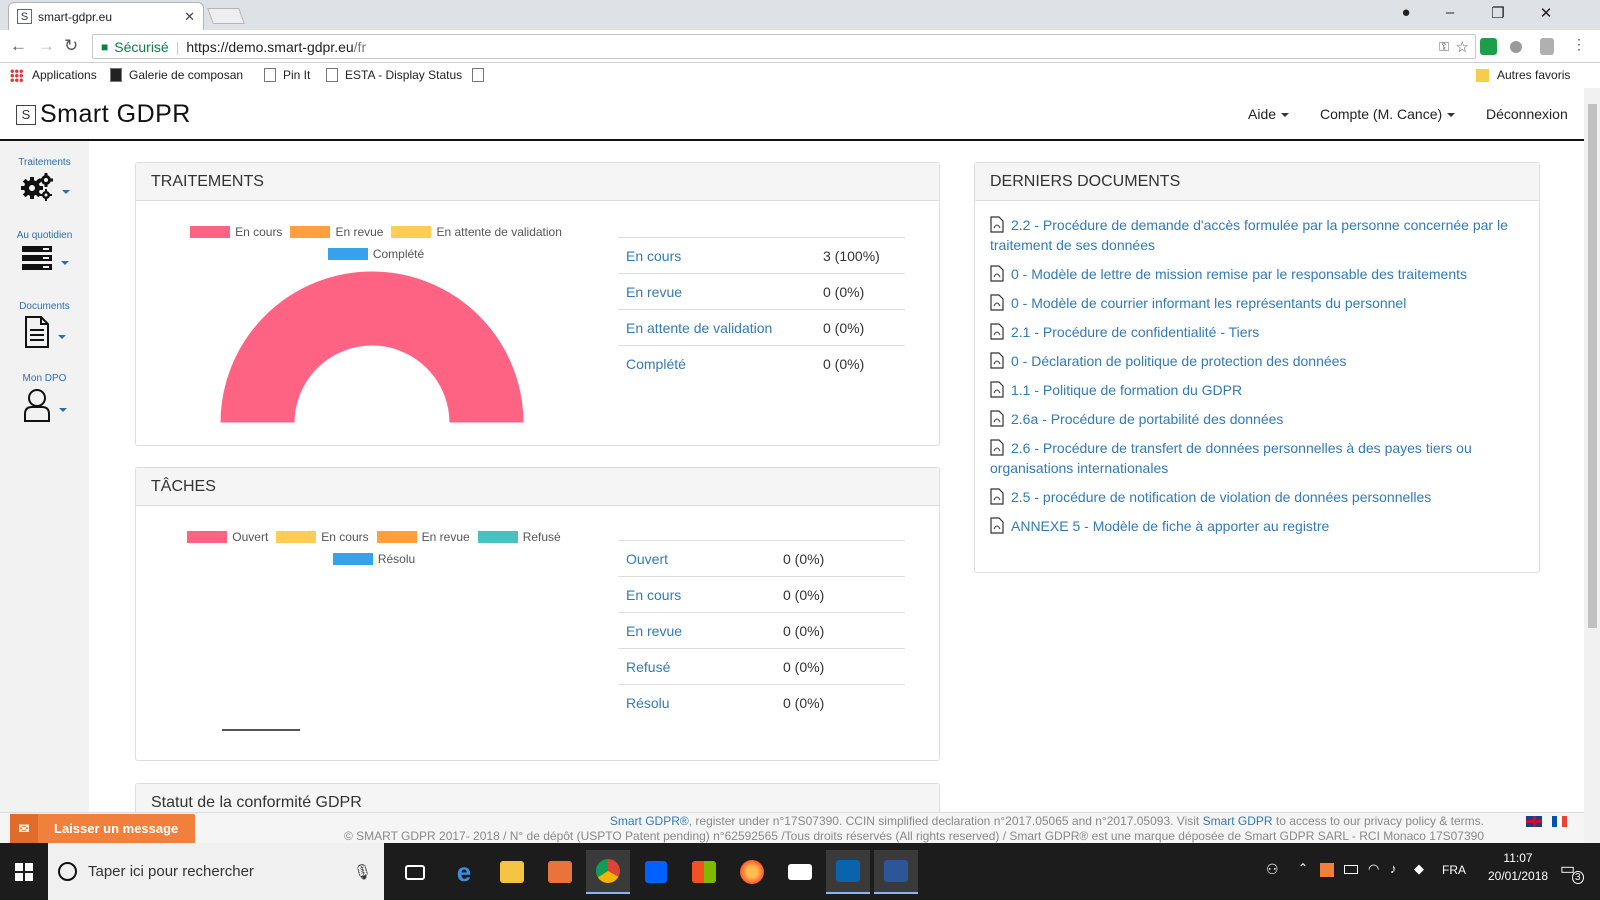 This screenshot has width=1600, height=900. Describe the element at coordinates (1444, 47) in the screenshot. I see `key-icon: ⚿` at that location.